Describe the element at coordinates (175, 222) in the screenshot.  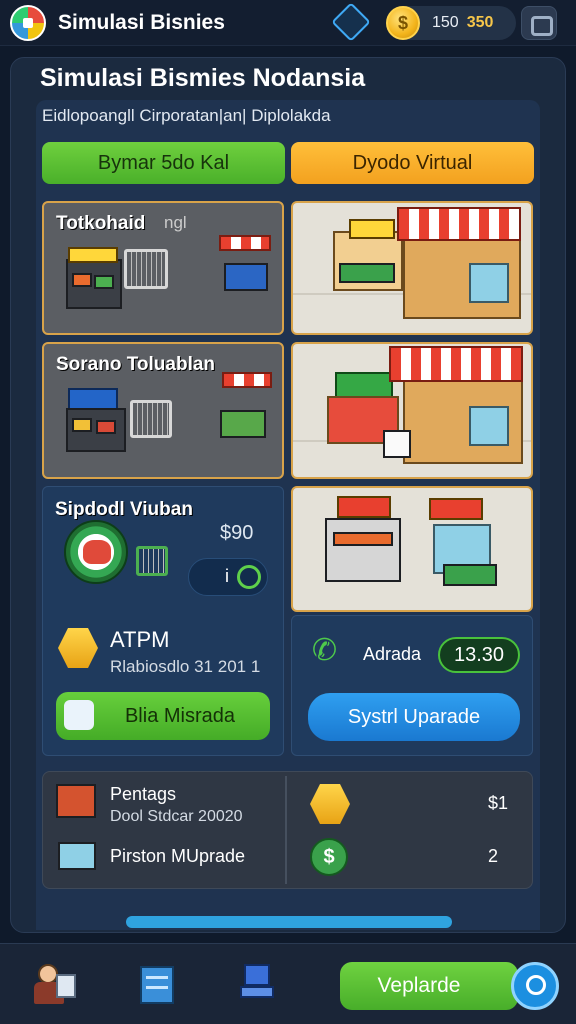
I see `shop-tile-1-sublabel: ngl` at that location.